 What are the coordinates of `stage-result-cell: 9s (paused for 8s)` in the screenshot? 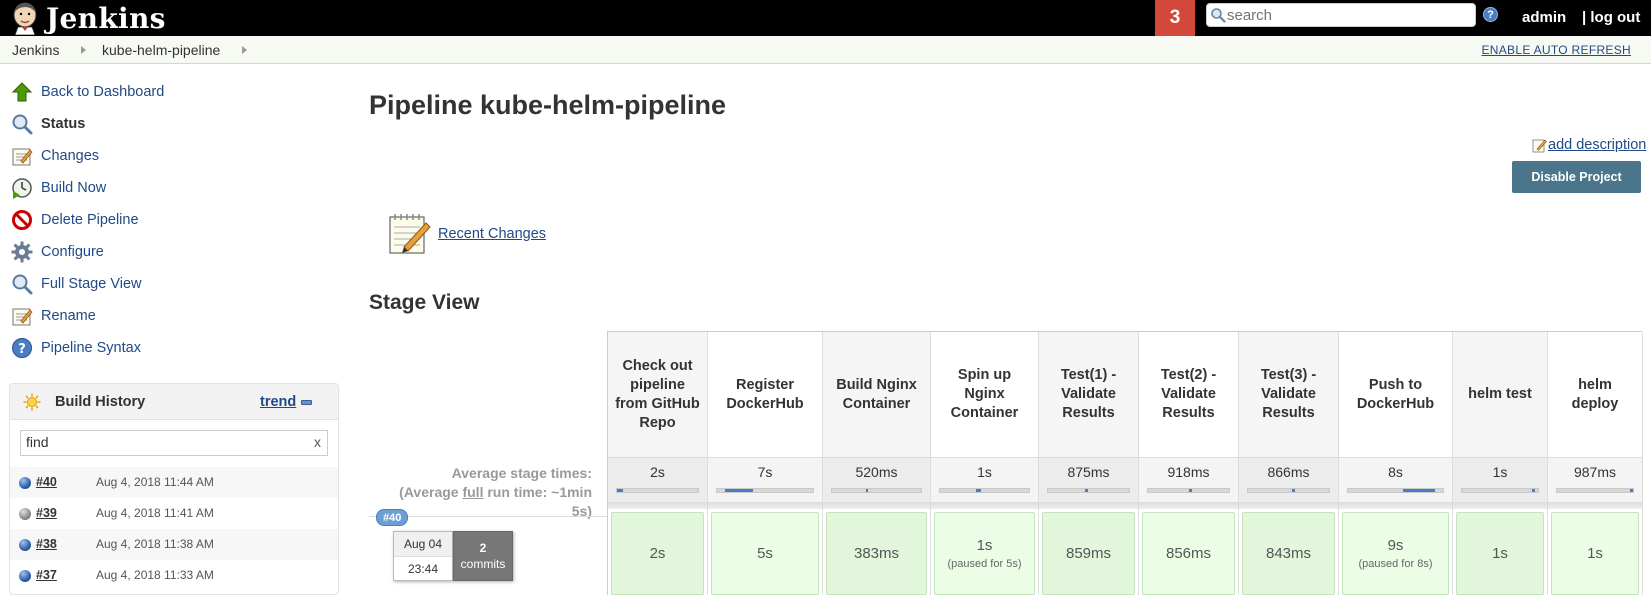 It's located at (1395, 553).